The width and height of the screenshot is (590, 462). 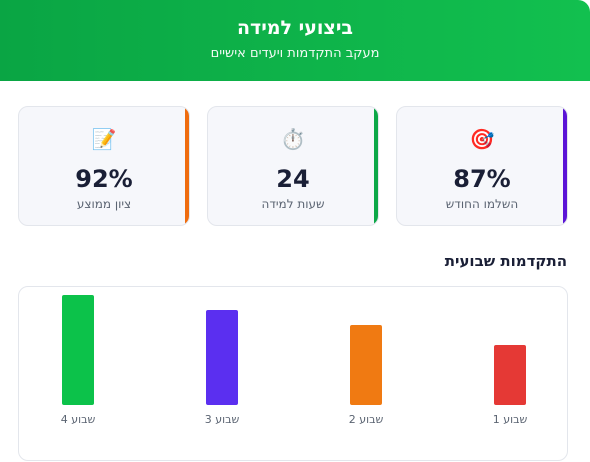 I want to click on stat-card-average: 📝 92% ציון ממוצע, so click(x=104, y=166).